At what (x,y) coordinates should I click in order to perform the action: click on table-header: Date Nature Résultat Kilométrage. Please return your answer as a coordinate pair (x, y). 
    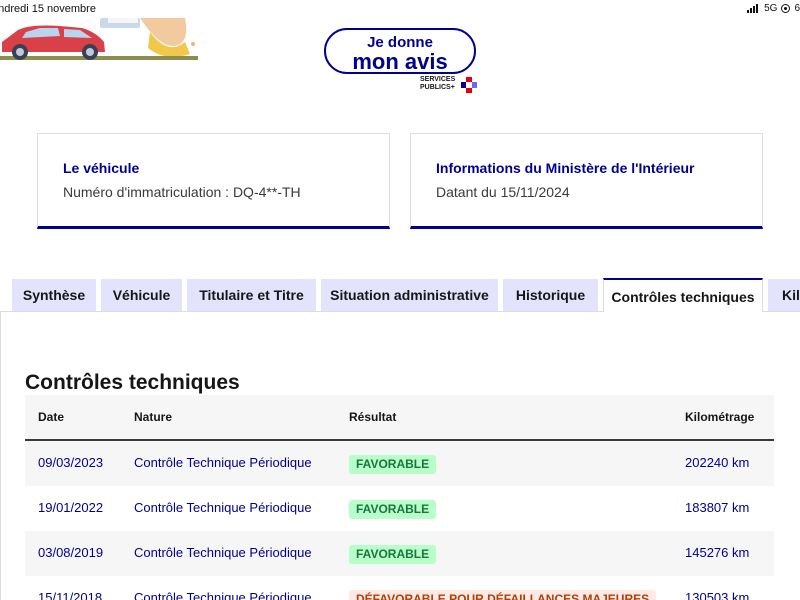
    Looking at the image, I should click on (399, 418).